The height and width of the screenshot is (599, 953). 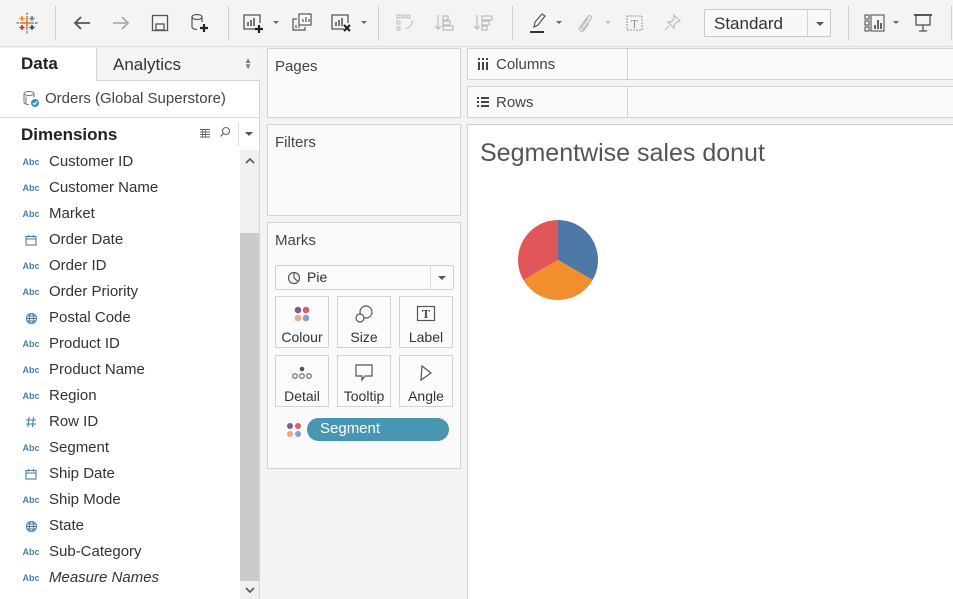 What do you see at coordinates (120, 553) in the screenshot?
I see `field-item: Abc Sub-Category` at bounding box center [120, 553].